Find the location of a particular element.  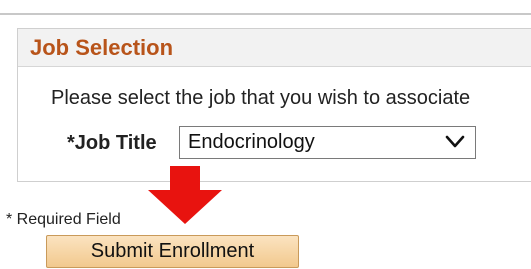

job-title-select: Endocrinology is located at coordinates (327, 142).